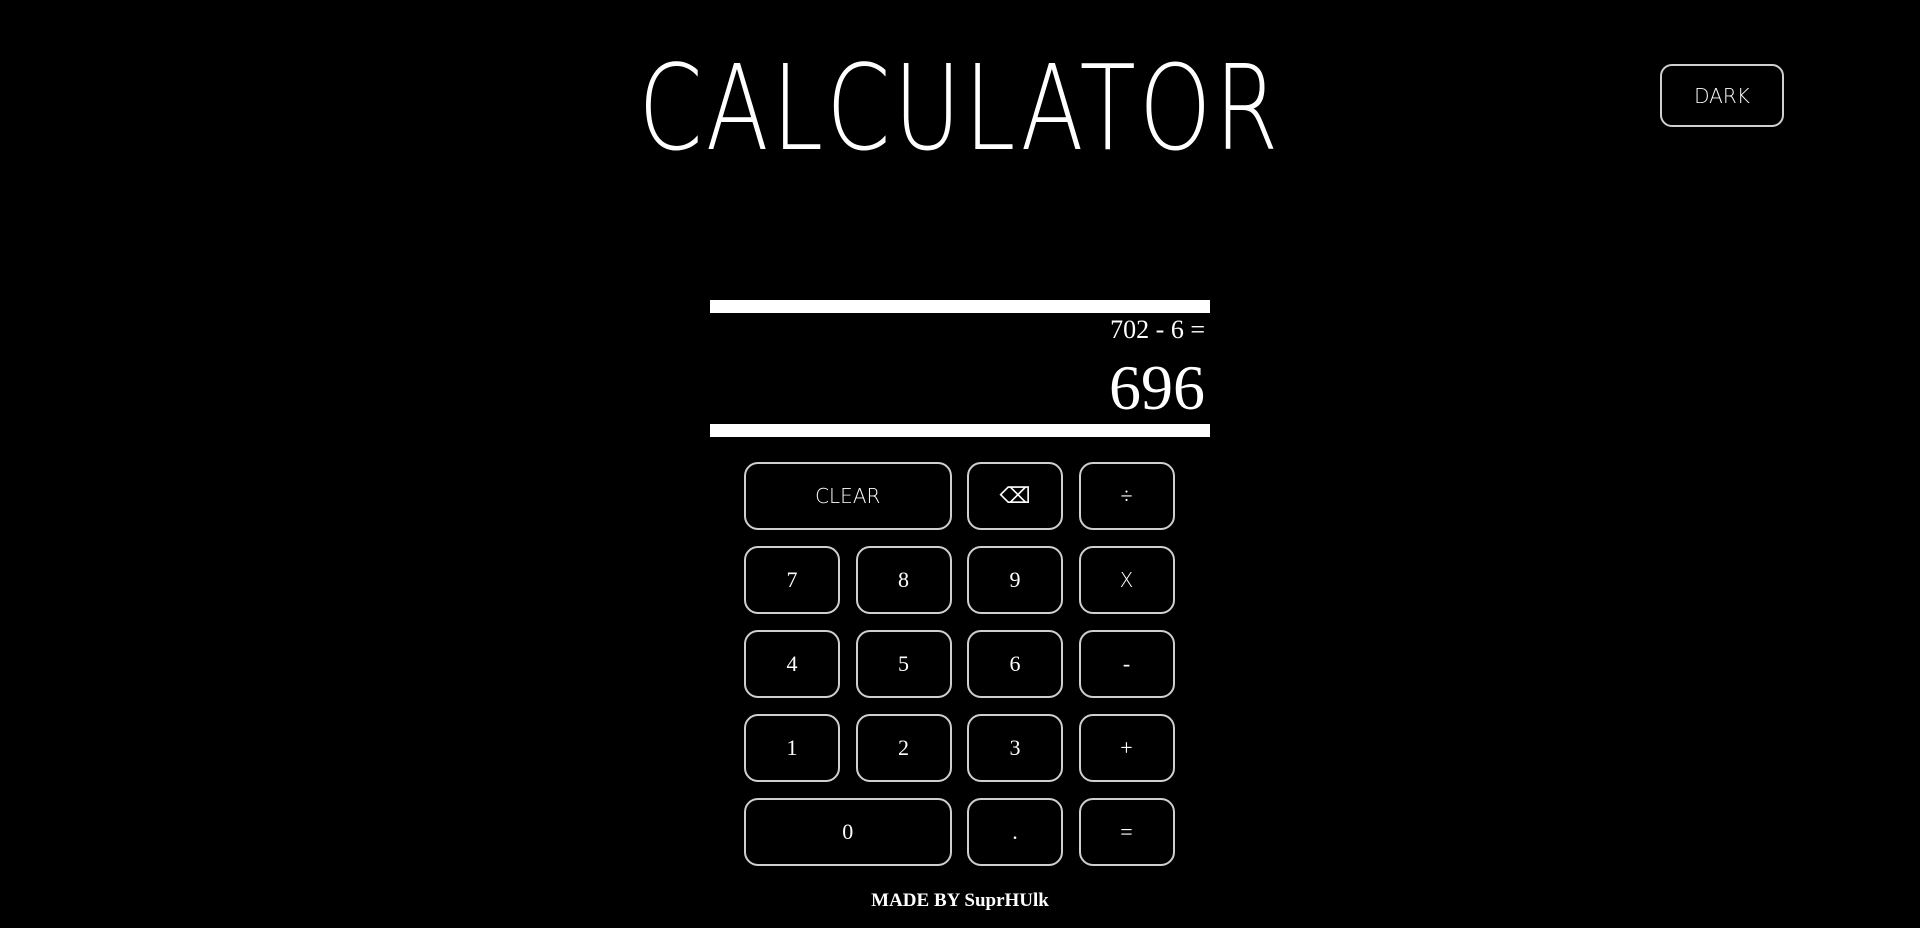  Describe the element at coordinates (960, 108) in the screenshot. I see `page-title: CALCULATOR` at that location.